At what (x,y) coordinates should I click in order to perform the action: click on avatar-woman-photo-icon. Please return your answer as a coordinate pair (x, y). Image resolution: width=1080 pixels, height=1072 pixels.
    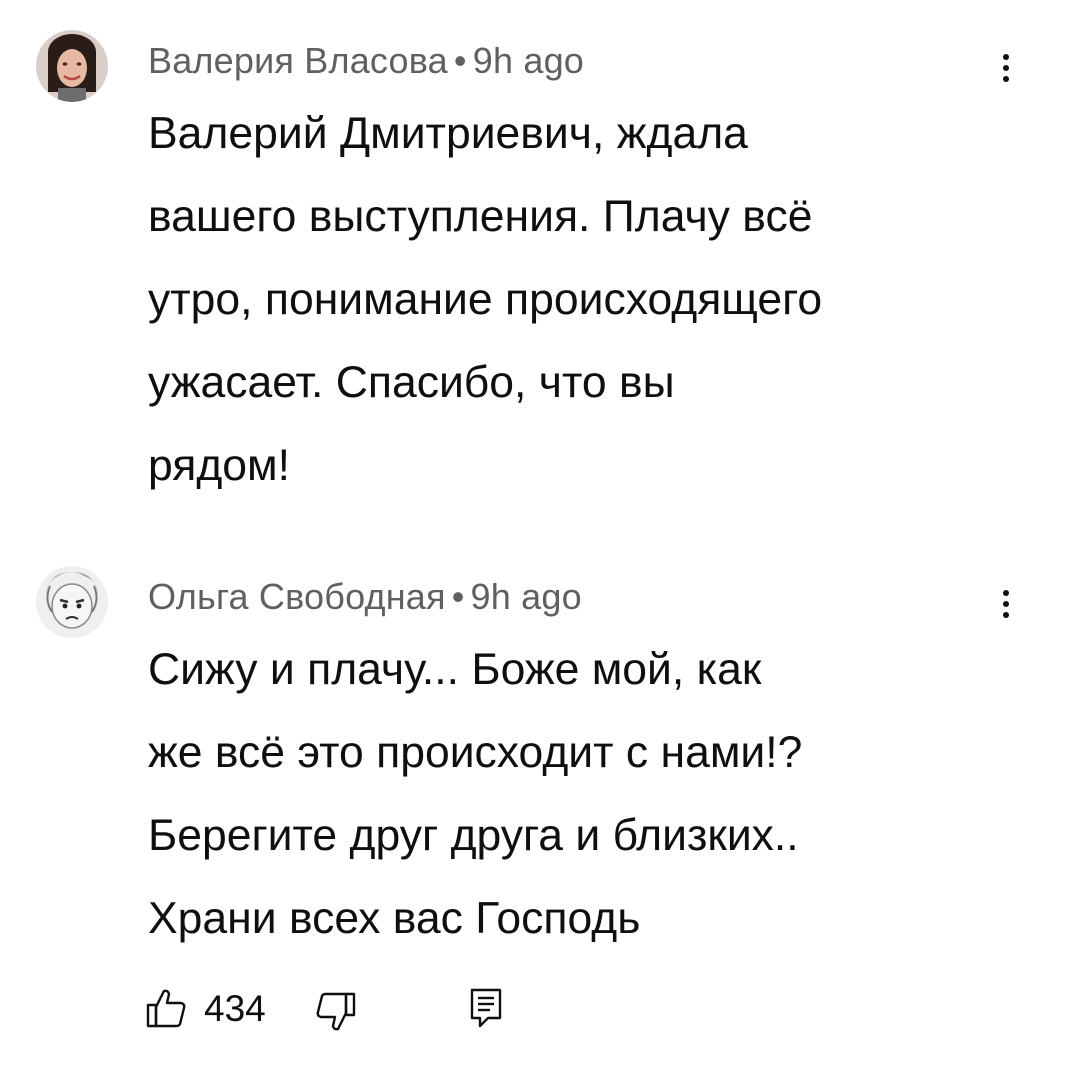
    Looking at the image, I should click on (72, 66).